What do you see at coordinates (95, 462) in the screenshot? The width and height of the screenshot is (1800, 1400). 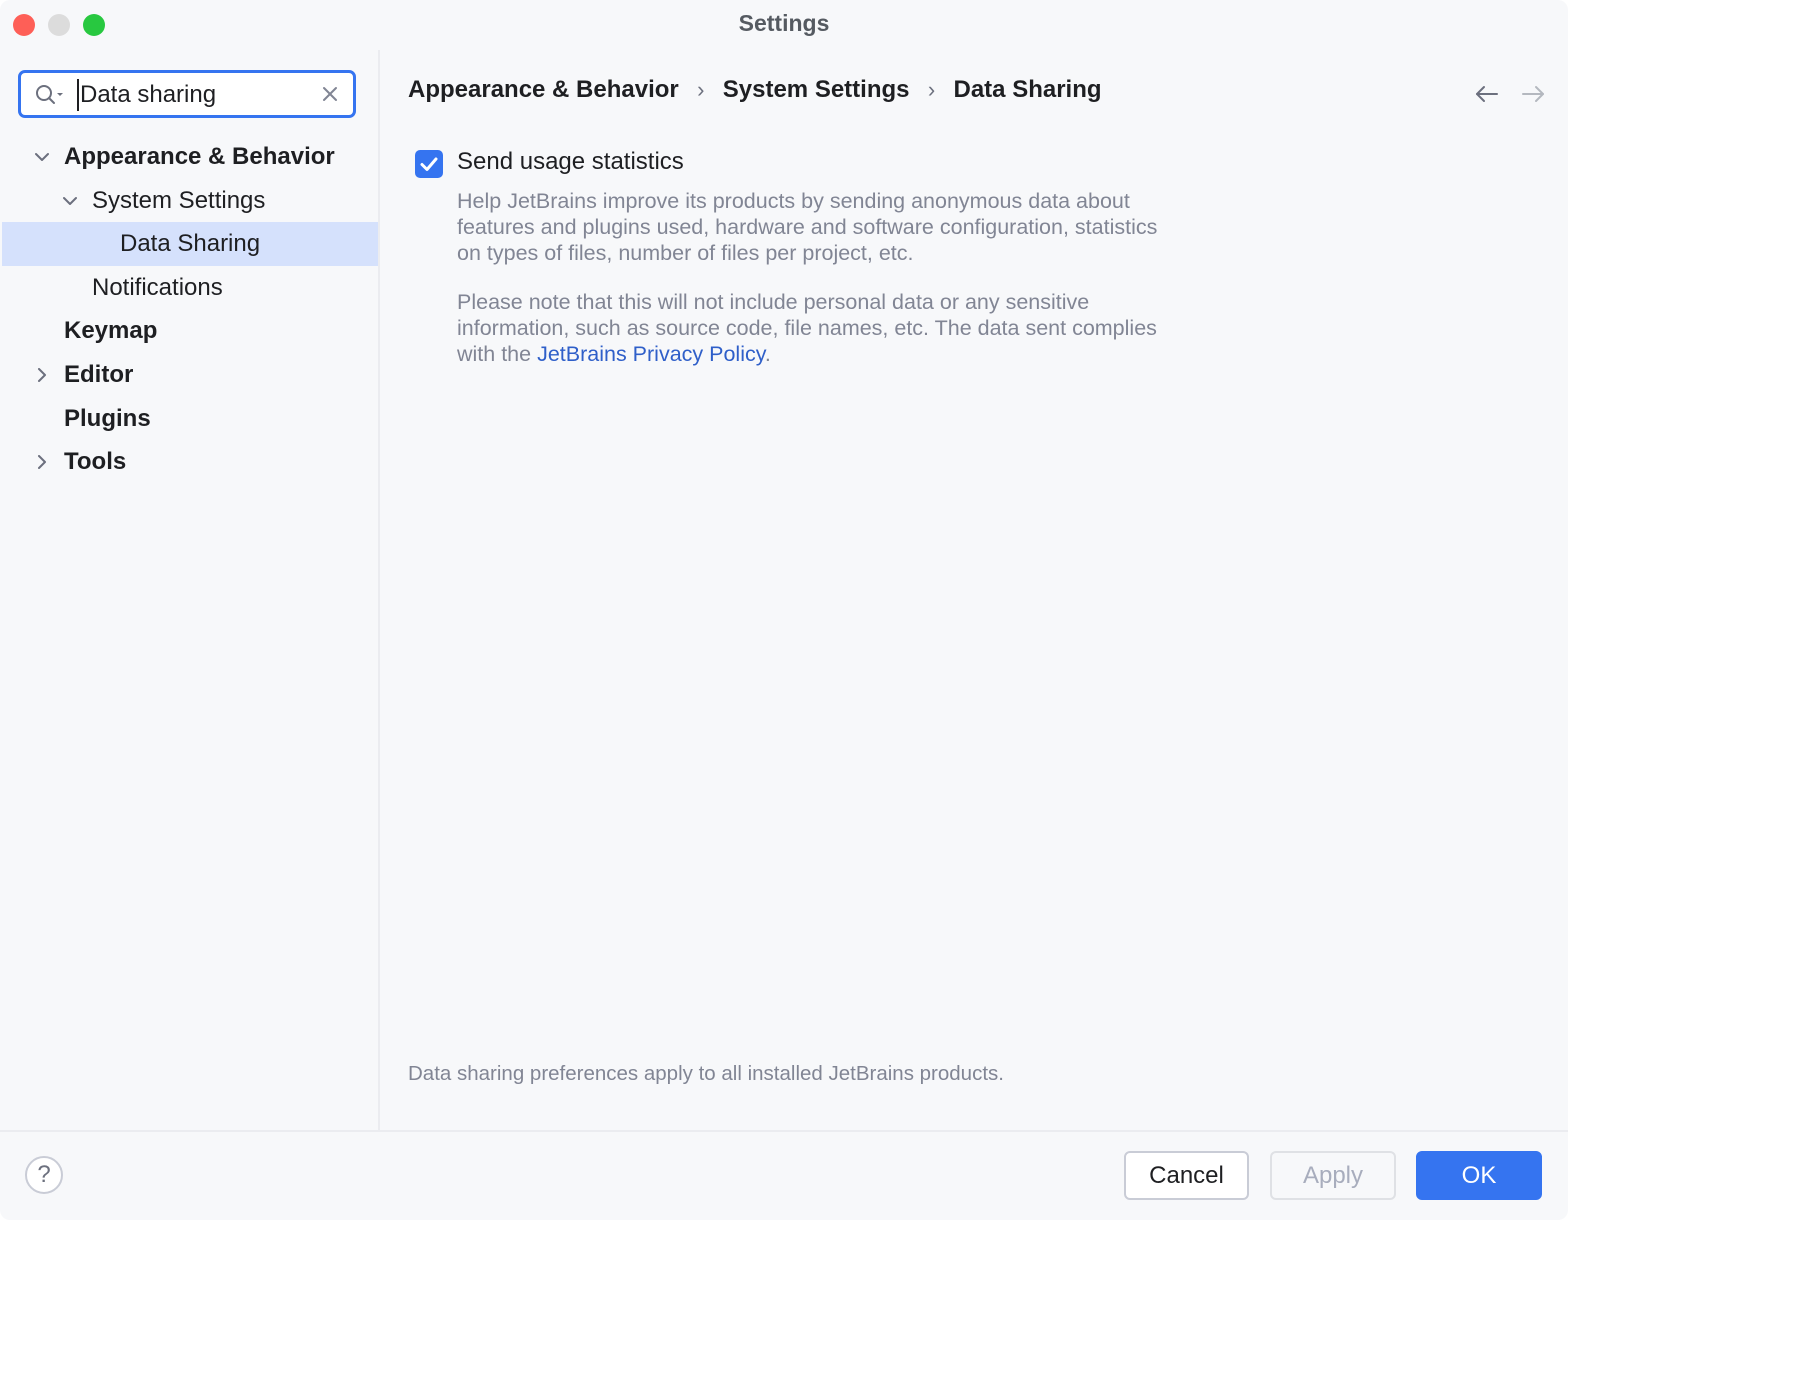 I see `tree-item-label: Tools` at bounding box center [95, 462].